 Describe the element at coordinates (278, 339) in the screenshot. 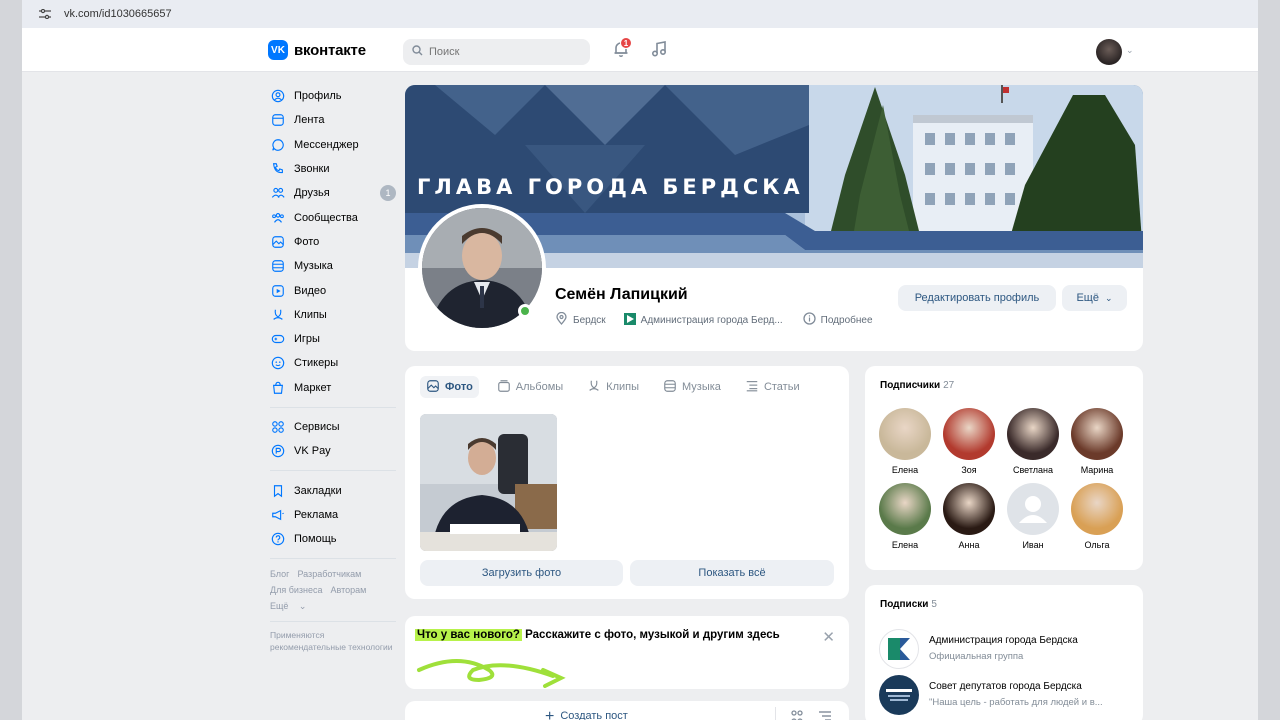

I see `games-icon` at that location.